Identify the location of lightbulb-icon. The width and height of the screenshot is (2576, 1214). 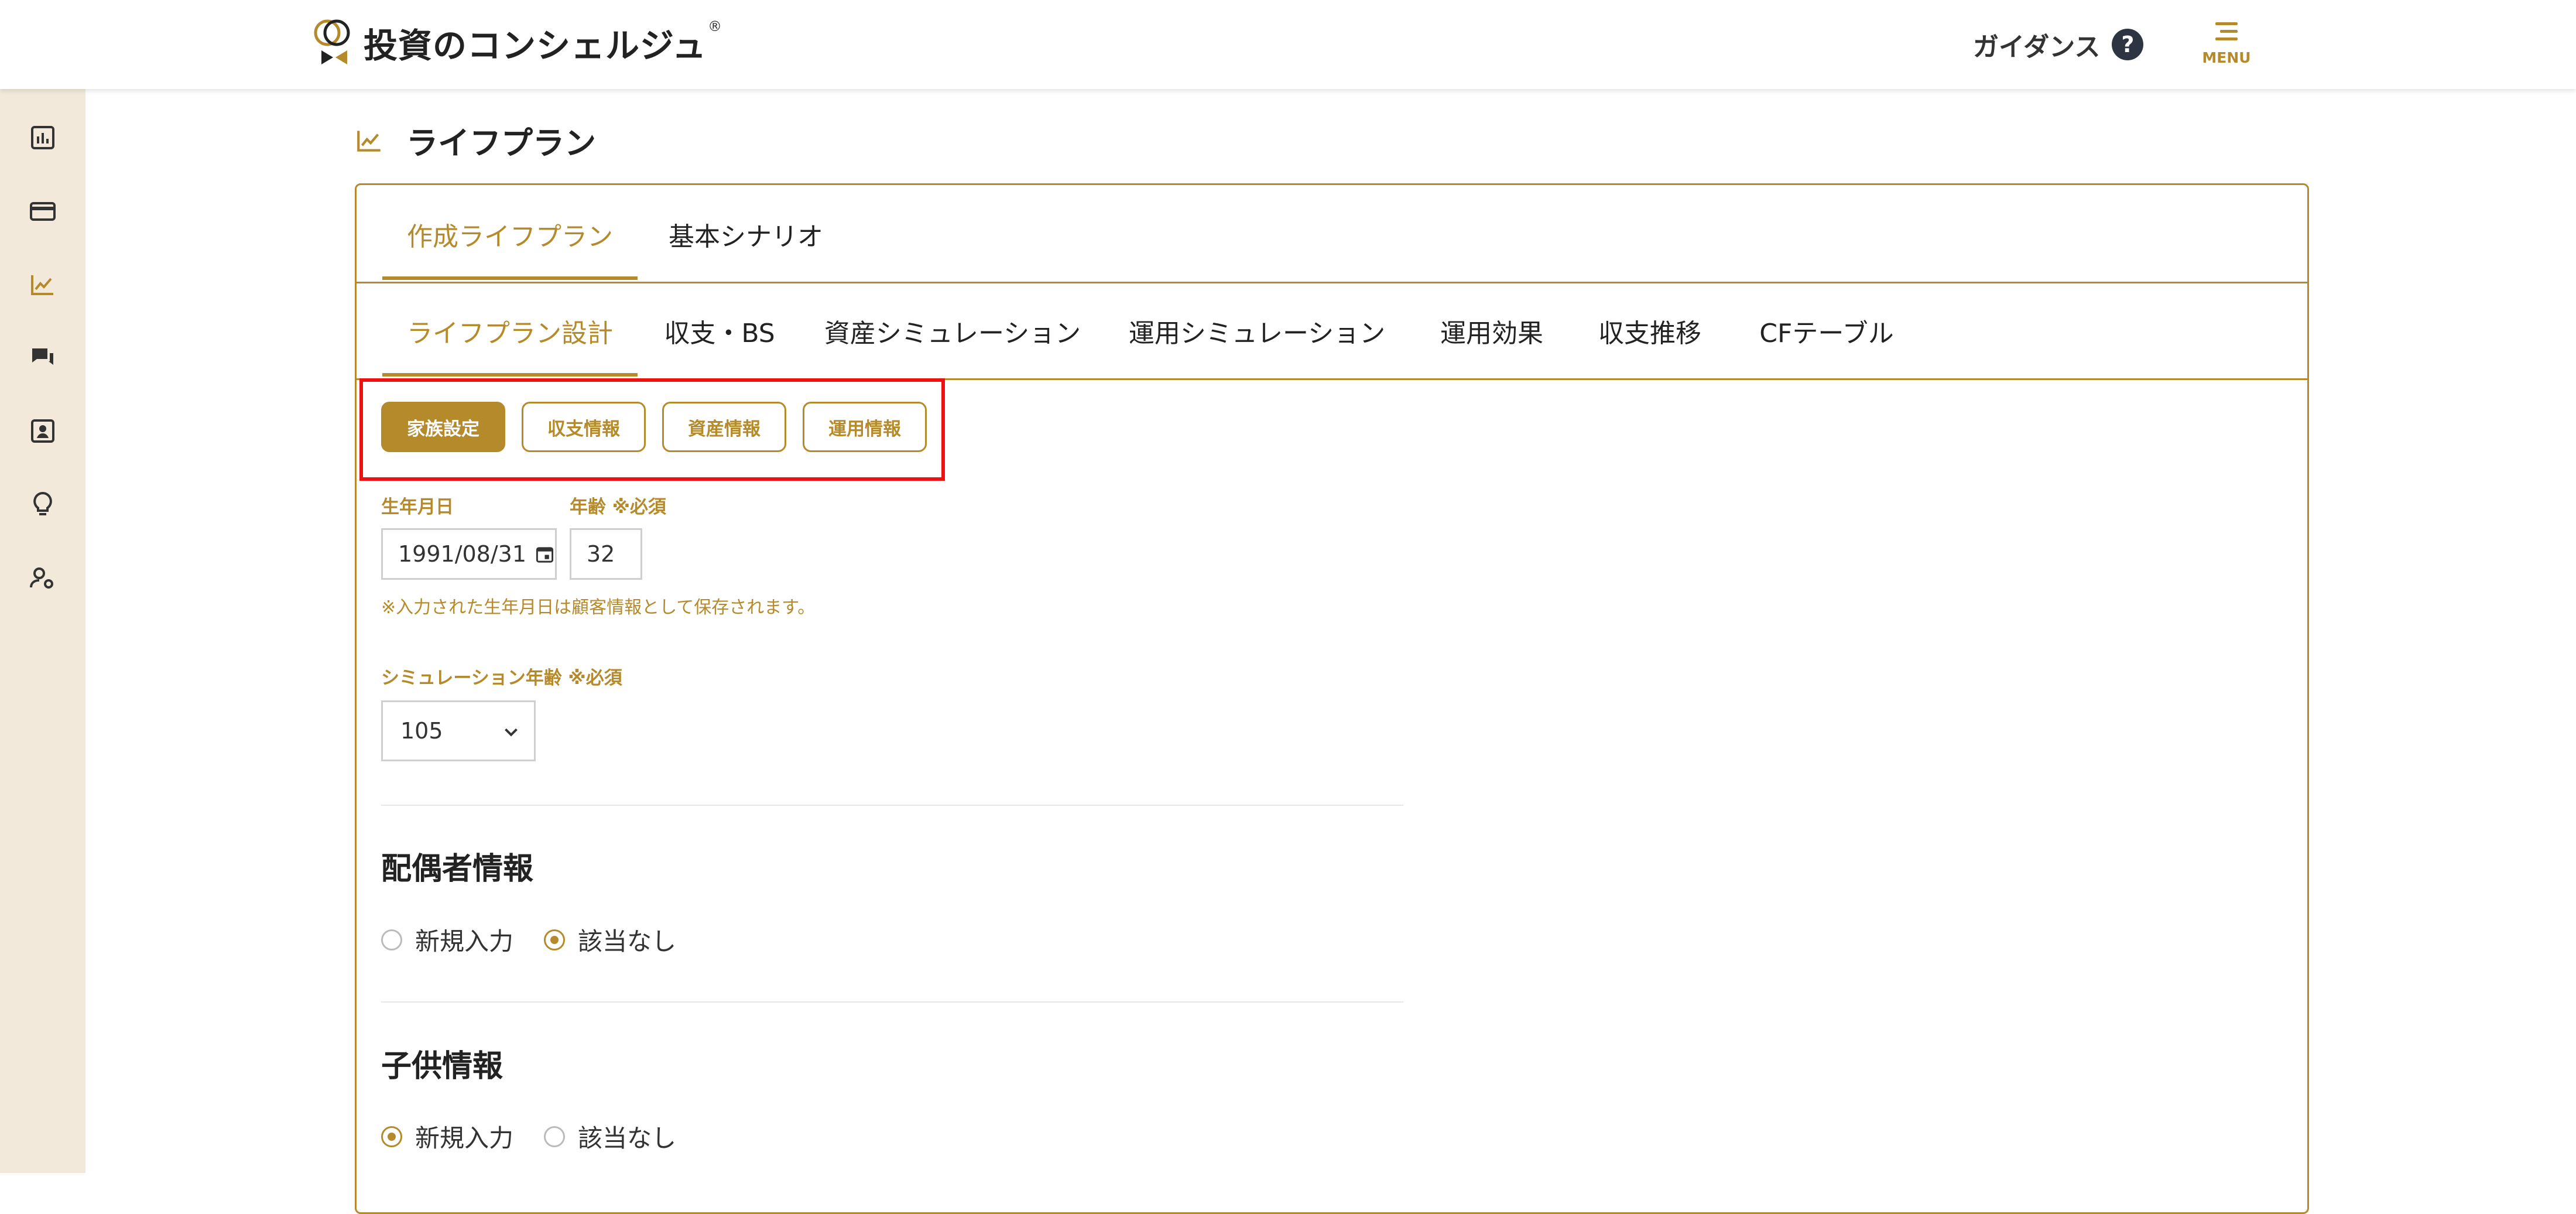
(43, 505).